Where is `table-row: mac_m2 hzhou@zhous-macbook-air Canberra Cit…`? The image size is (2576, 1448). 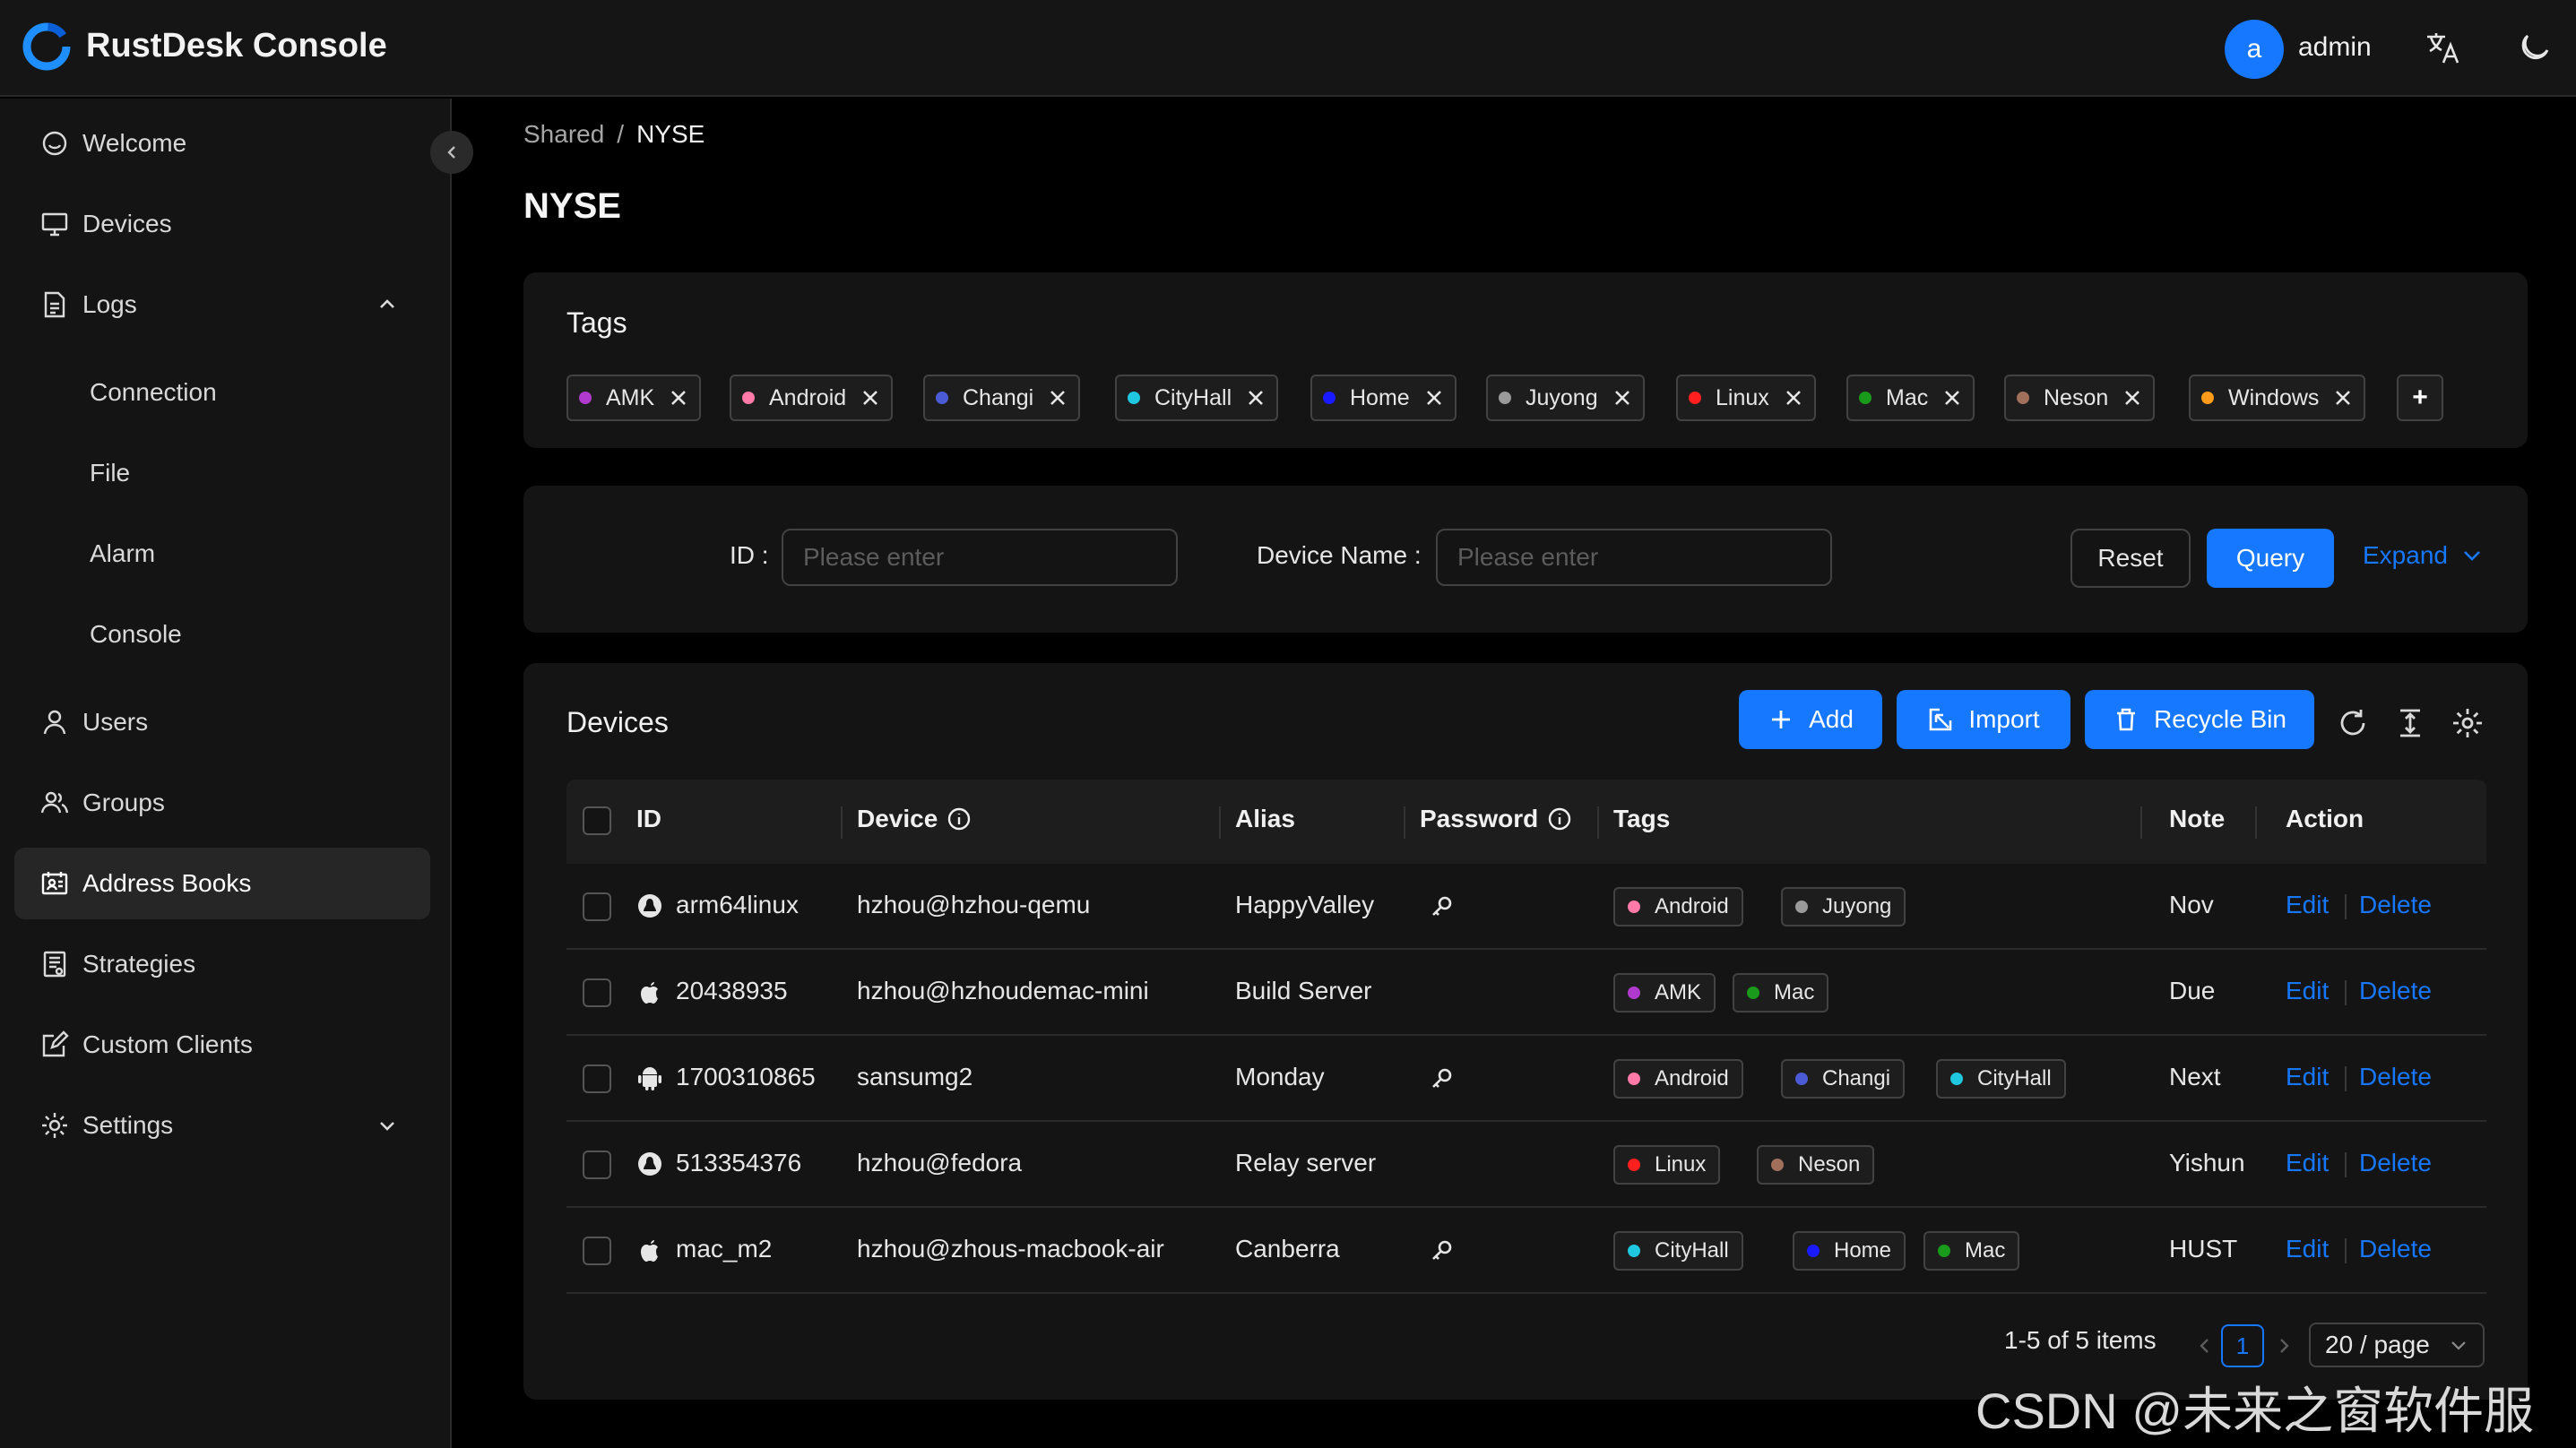
table-row: mac_m2 hzhou@zhous-macbook-air Canberra Cit… is located at coordinates (1526, 1251).